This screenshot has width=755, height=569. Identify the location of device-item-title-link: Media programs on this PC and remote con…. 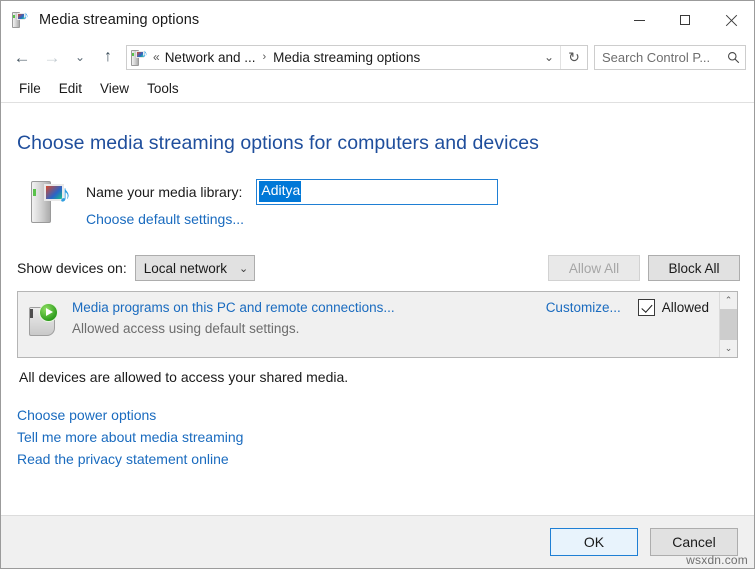
(233, 307).